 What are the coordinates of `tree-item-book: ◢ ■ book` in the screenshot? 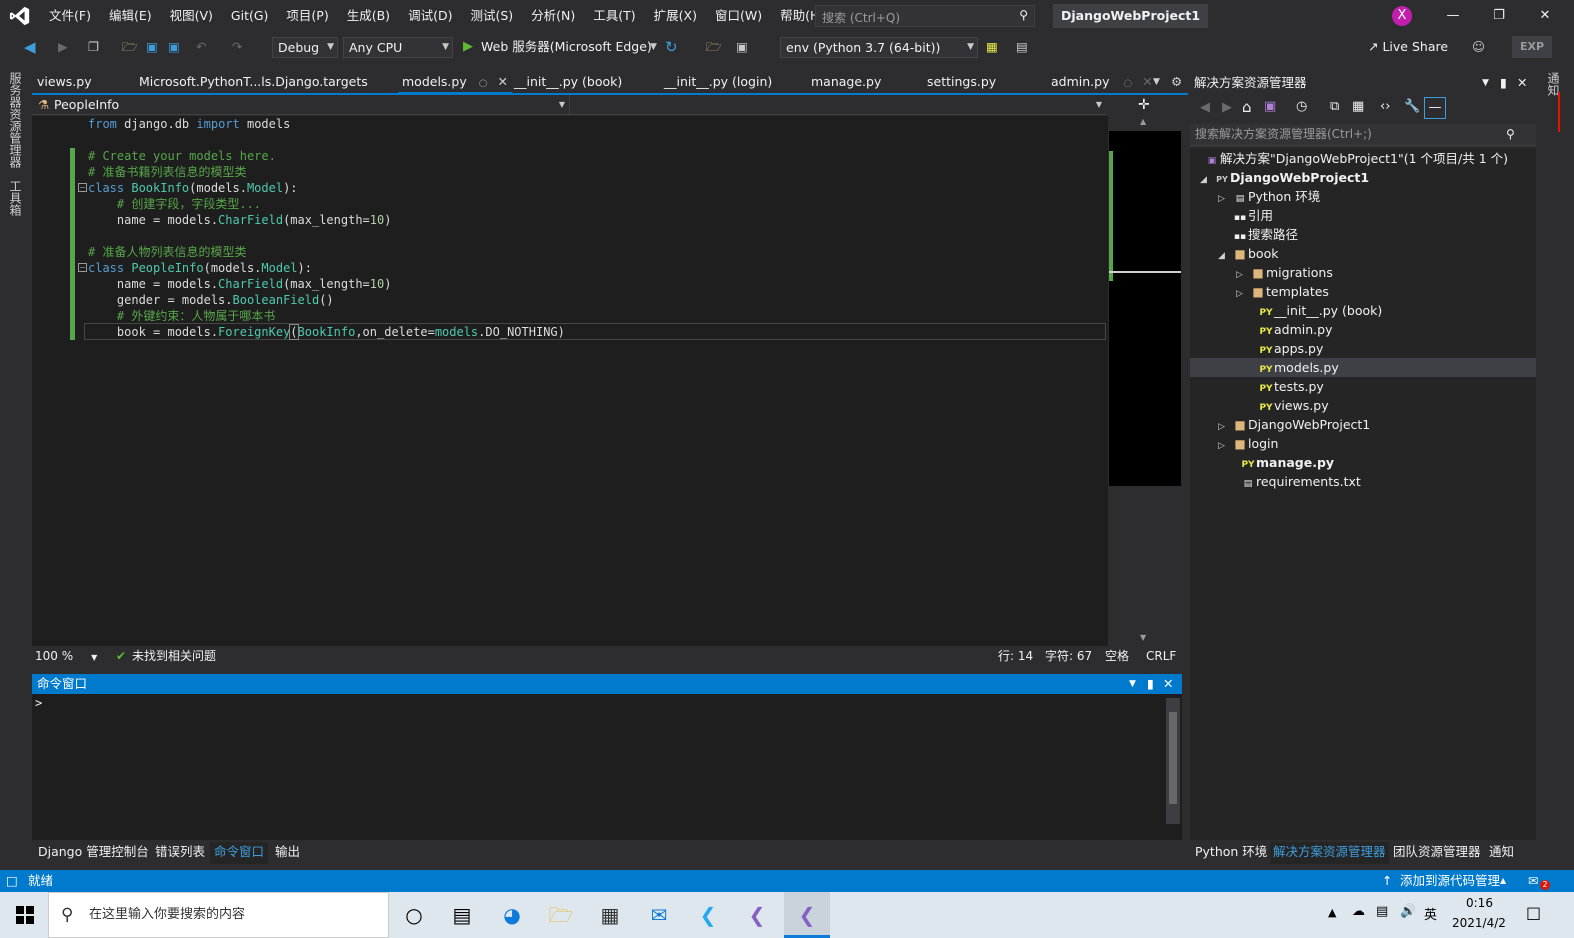 It's located at (1248, 253).